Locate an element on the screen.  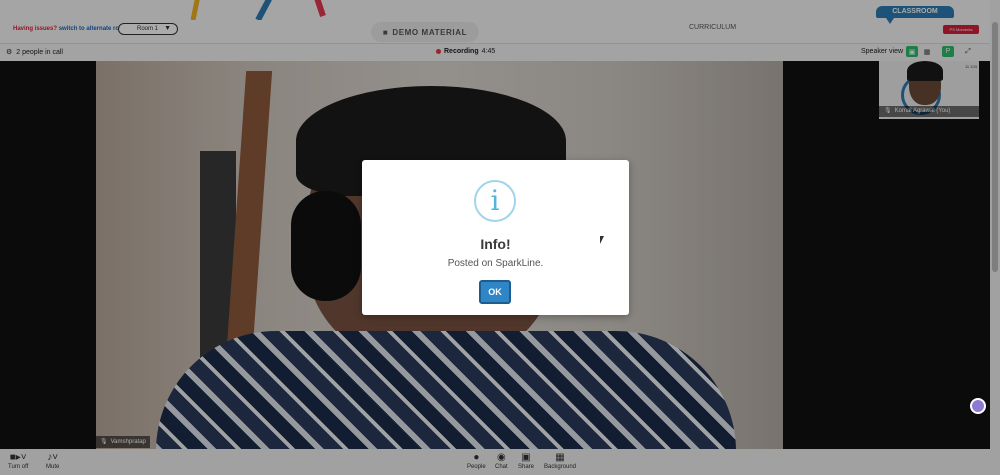
dialog-title: Info! is located at coordinates (495, 244).